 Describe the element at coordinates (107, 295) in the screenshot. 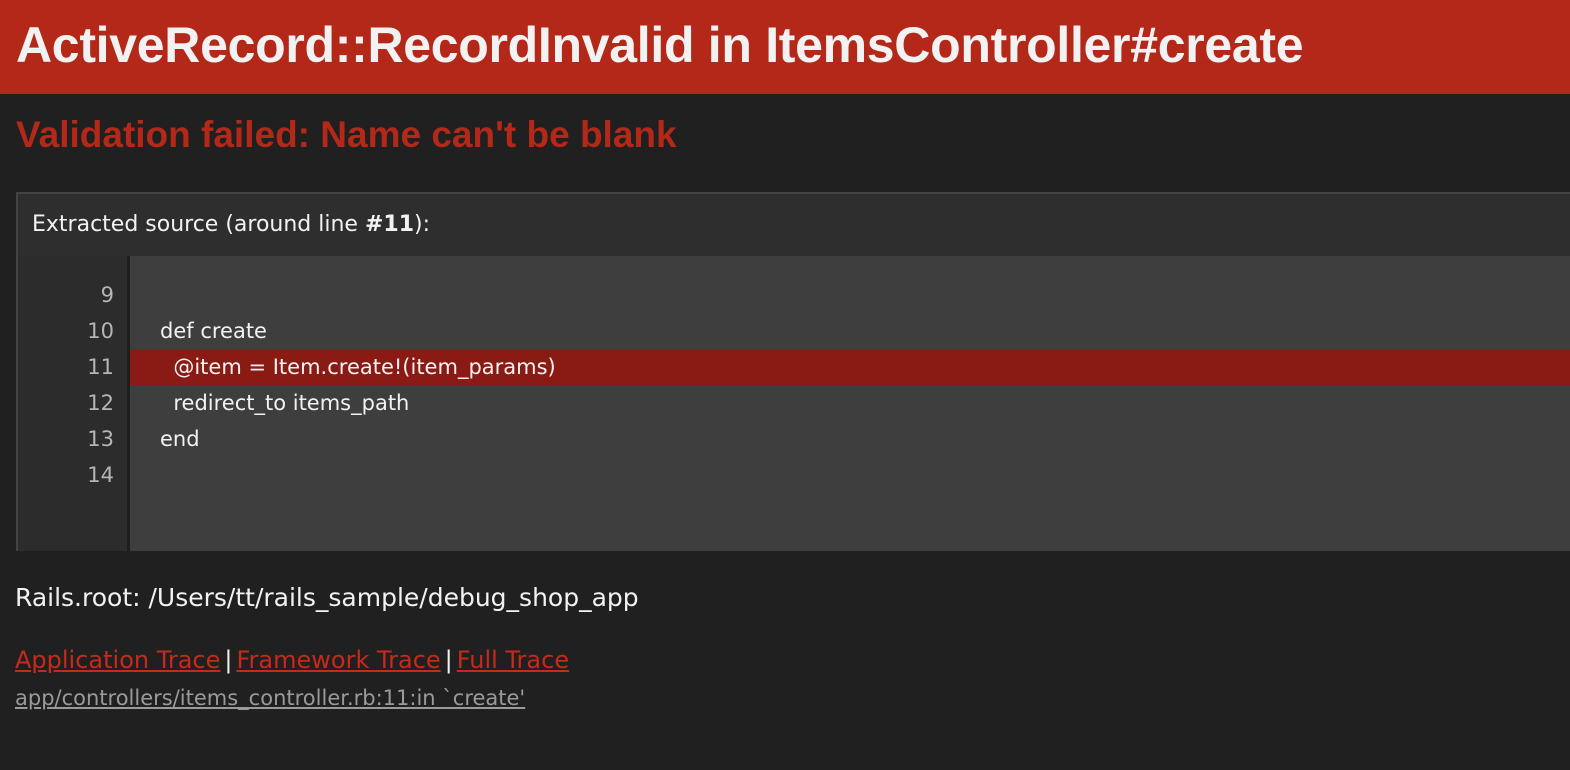

I see `line-number: 9` at that location.